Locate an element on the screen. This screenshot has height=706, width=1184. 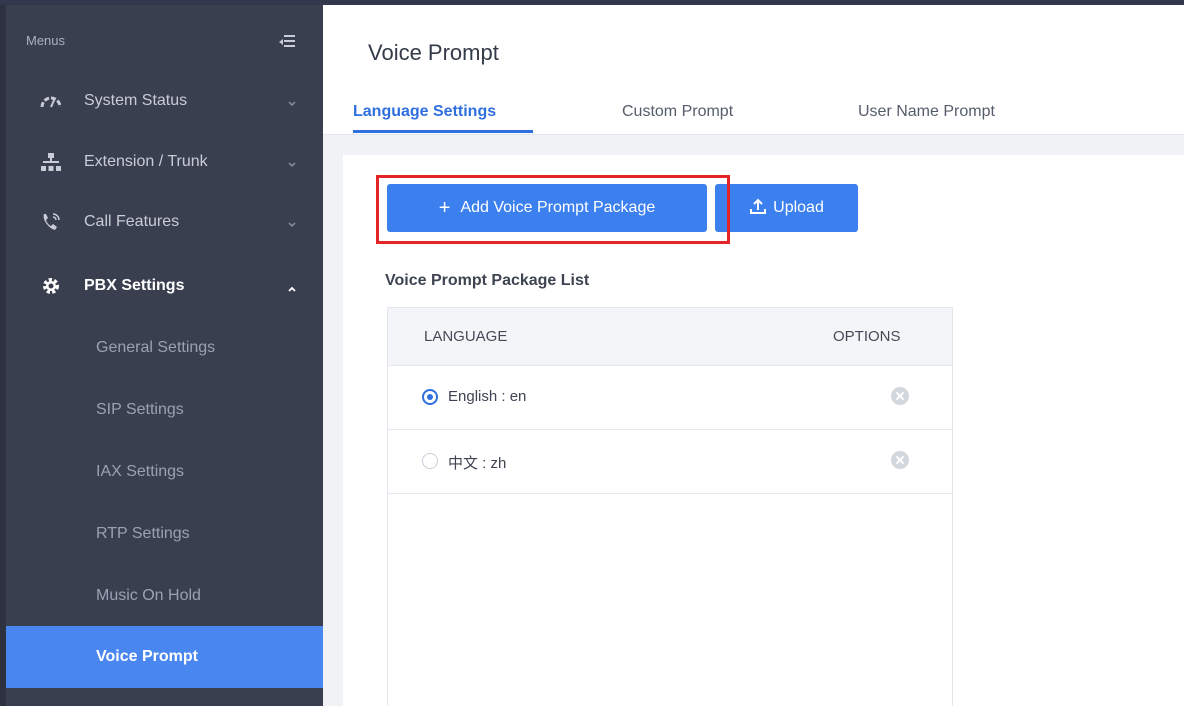
language-name: 中文 : zh is located at coordinates (477, 463).